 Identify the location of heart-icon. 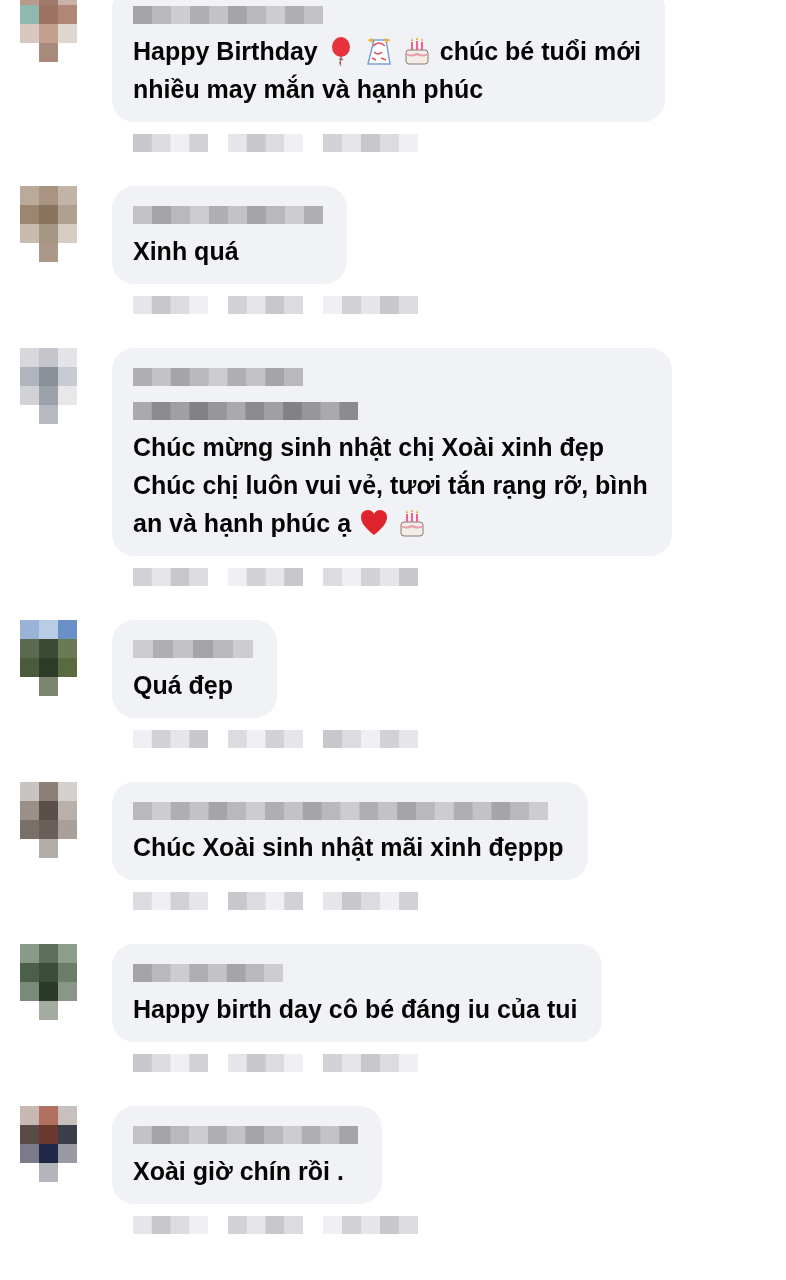
(374, 523).